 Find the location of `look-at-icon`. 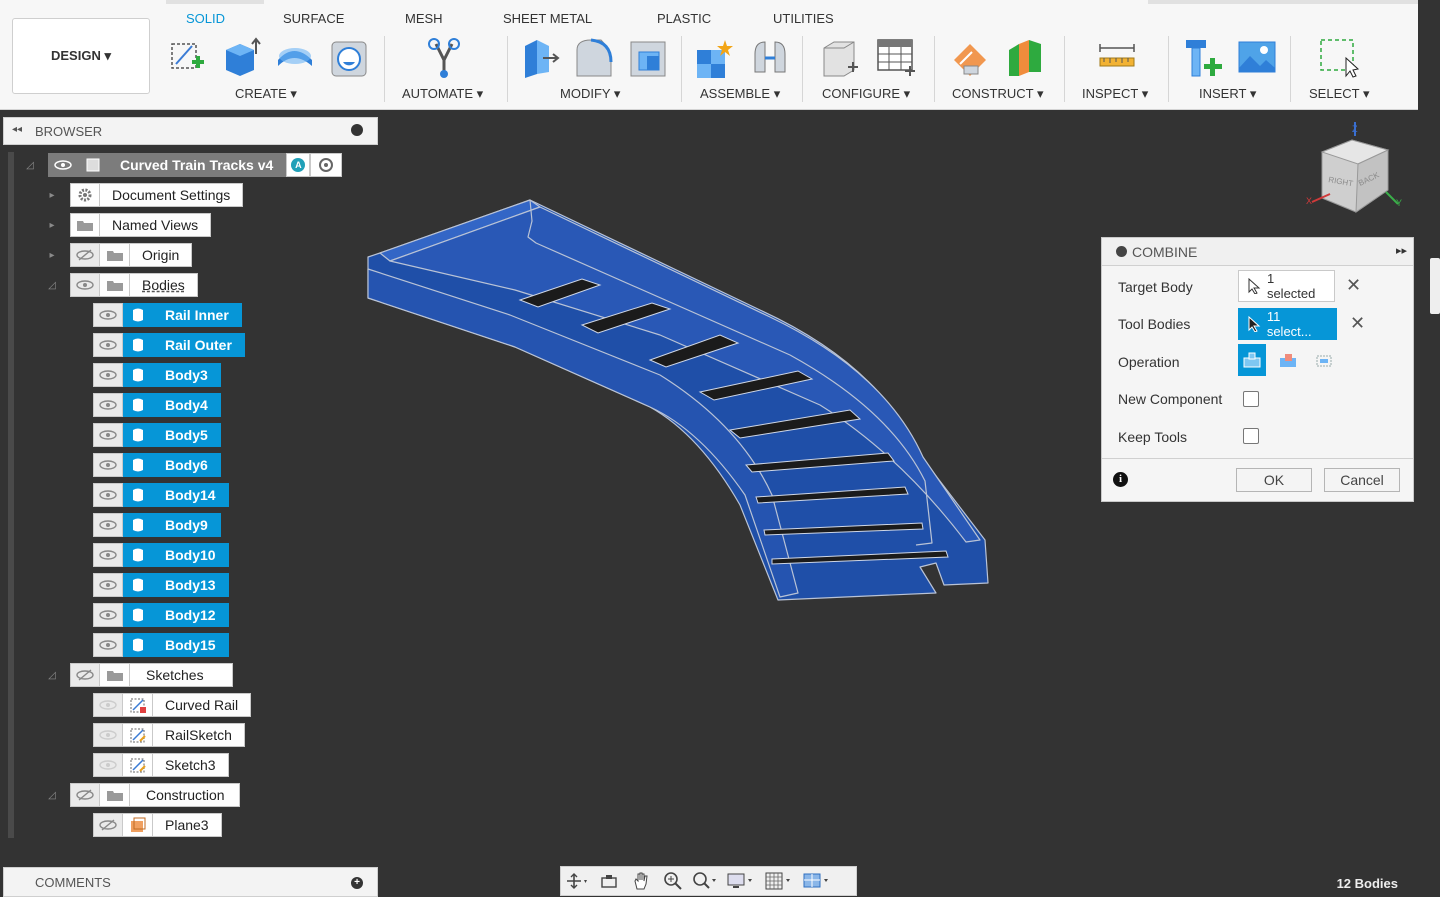

look-at-icon is located at coordinates (609, 881).